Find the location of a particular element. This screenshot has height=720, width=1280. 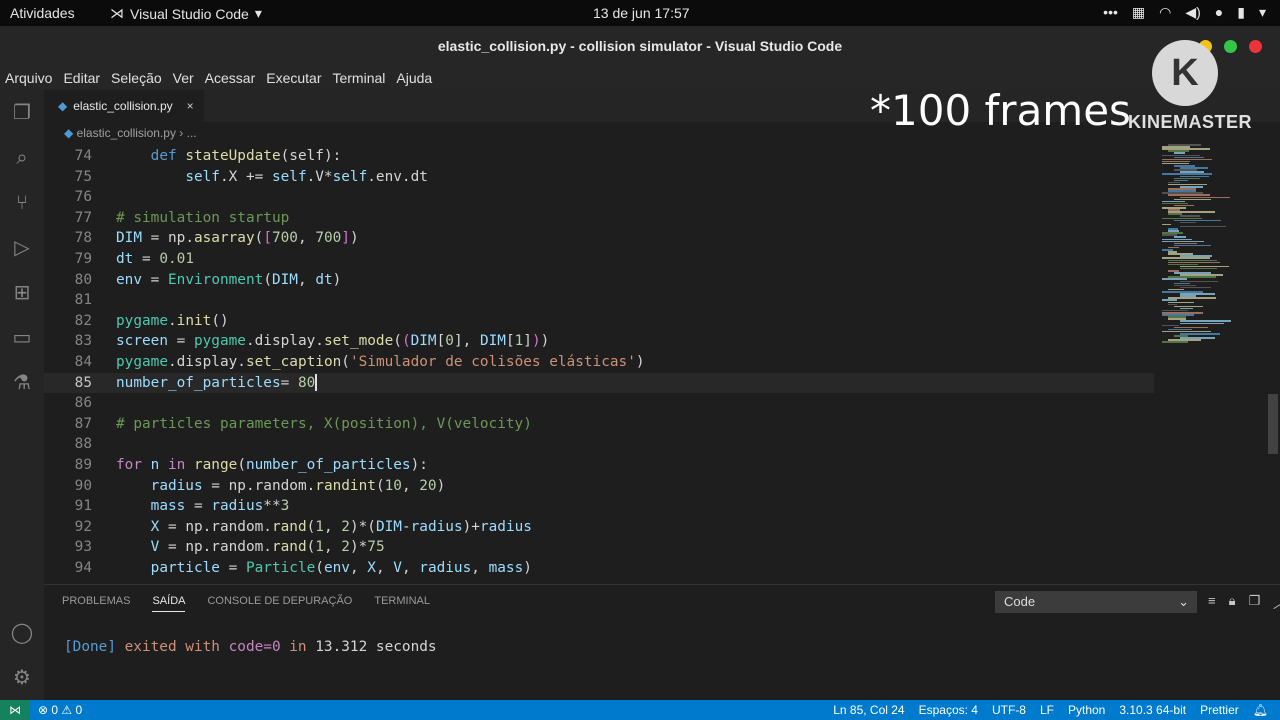

line-number: 82 is located at coordinates (83, 320).